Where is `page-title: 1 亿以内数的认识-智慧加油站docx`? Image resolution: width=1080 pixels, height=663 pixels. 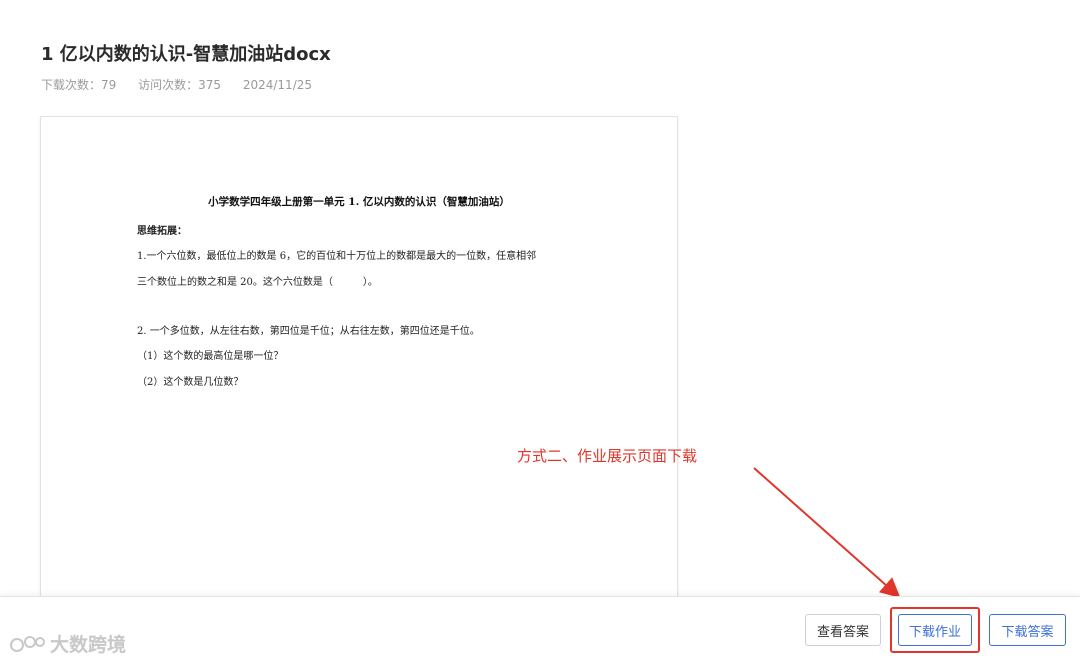
page-title: 1 亿以内数的认识-智慧加油站docx is located at coordinates (186, 54).